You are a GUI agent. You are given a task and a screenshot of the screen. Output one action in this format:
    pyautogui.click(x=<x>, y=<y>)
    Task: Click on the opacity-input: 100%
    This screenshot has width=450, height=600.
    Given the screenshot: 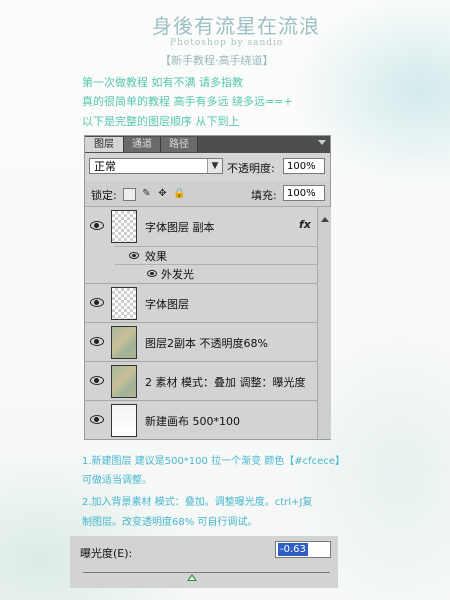 What is the action you would take?
    pyautogui.click(x=304, y=166)
    